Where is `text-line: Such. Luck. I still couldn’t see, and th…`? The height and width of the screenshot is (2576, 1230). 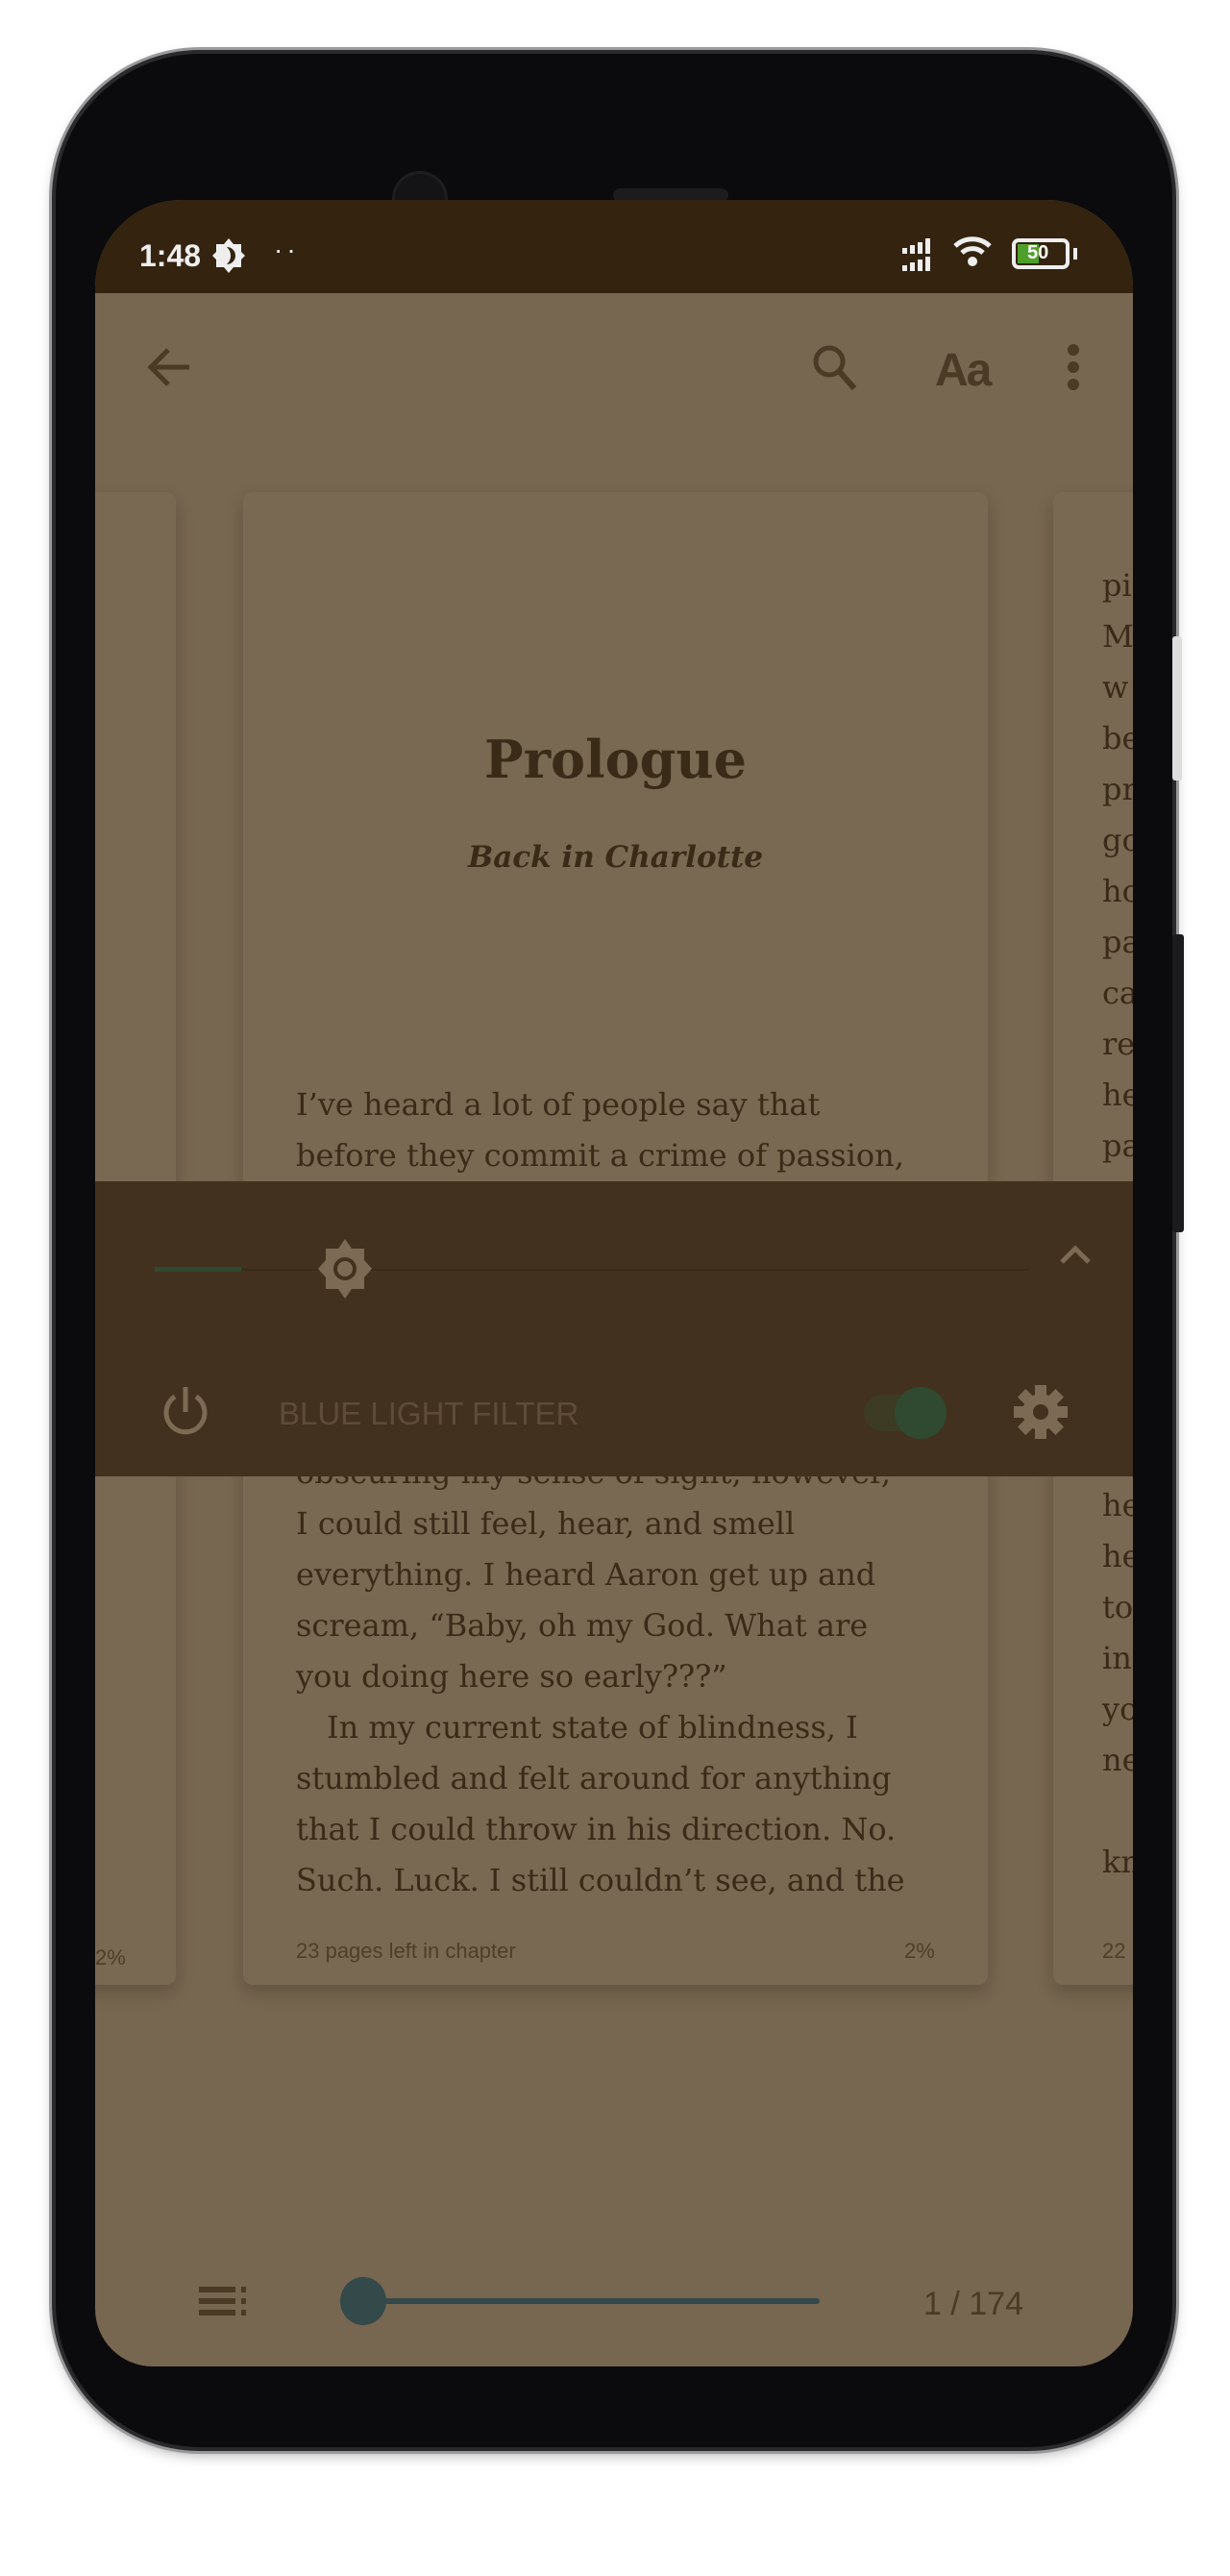 text-line: Such. Luck. I still couldn’t see, and th… is located at coordinates (601, 1880).